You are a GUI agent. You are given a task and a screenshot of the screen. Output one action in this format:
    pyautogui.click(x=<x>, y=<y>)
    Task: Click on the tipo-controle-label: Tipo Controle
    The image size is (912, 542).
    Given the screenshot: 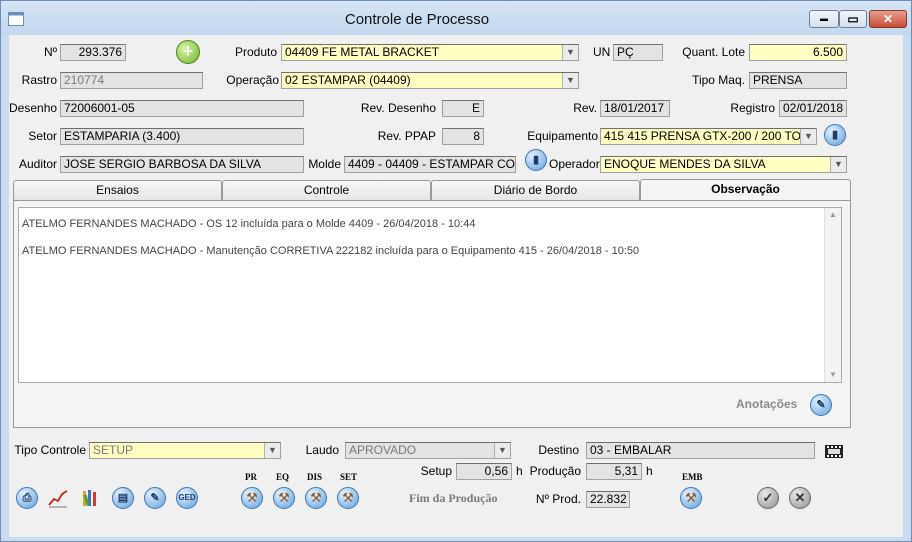 What is the action you would take?
    pyautogui.click(x=50, y=450)
    